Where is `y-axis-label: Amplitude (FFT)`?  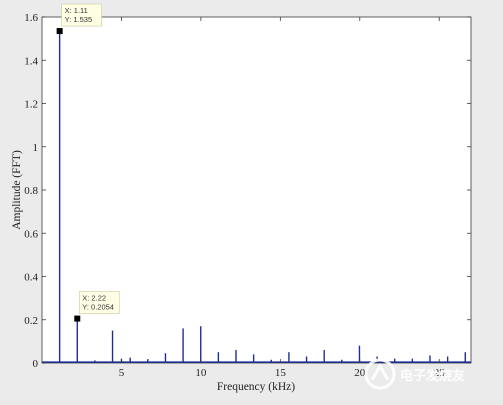
y-axis-label: Amplitude (FFT) is located at coordinates (17, 190).